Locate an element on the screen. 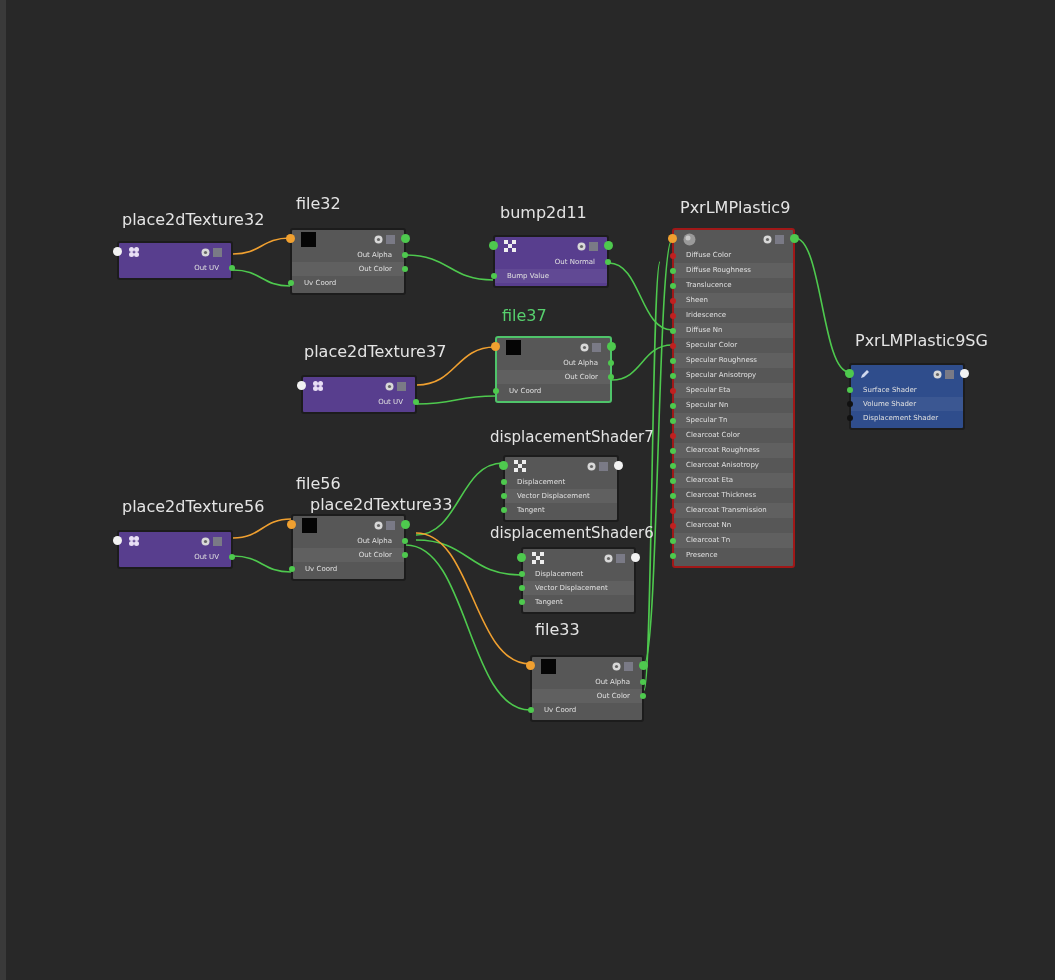 The height and width of the screenshot is (980, 1055). texture-swatch-icon is located at coordinates (513, 347).